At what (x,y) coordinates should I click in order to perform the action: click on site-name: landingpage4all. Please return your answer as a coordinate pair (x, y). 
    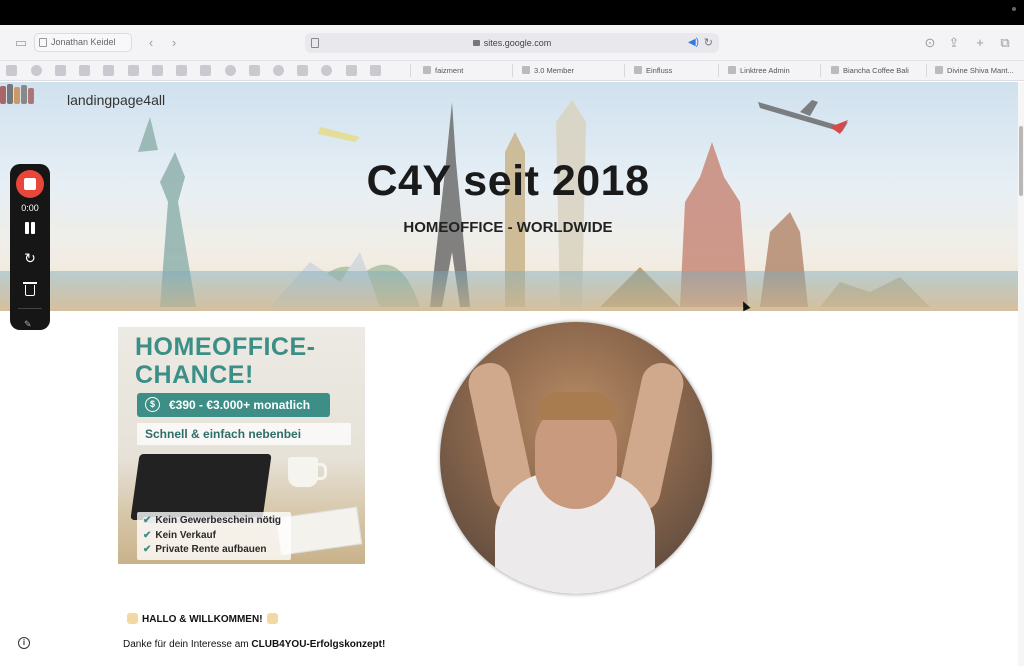
    Looking at the image, I should click on (116, 100).